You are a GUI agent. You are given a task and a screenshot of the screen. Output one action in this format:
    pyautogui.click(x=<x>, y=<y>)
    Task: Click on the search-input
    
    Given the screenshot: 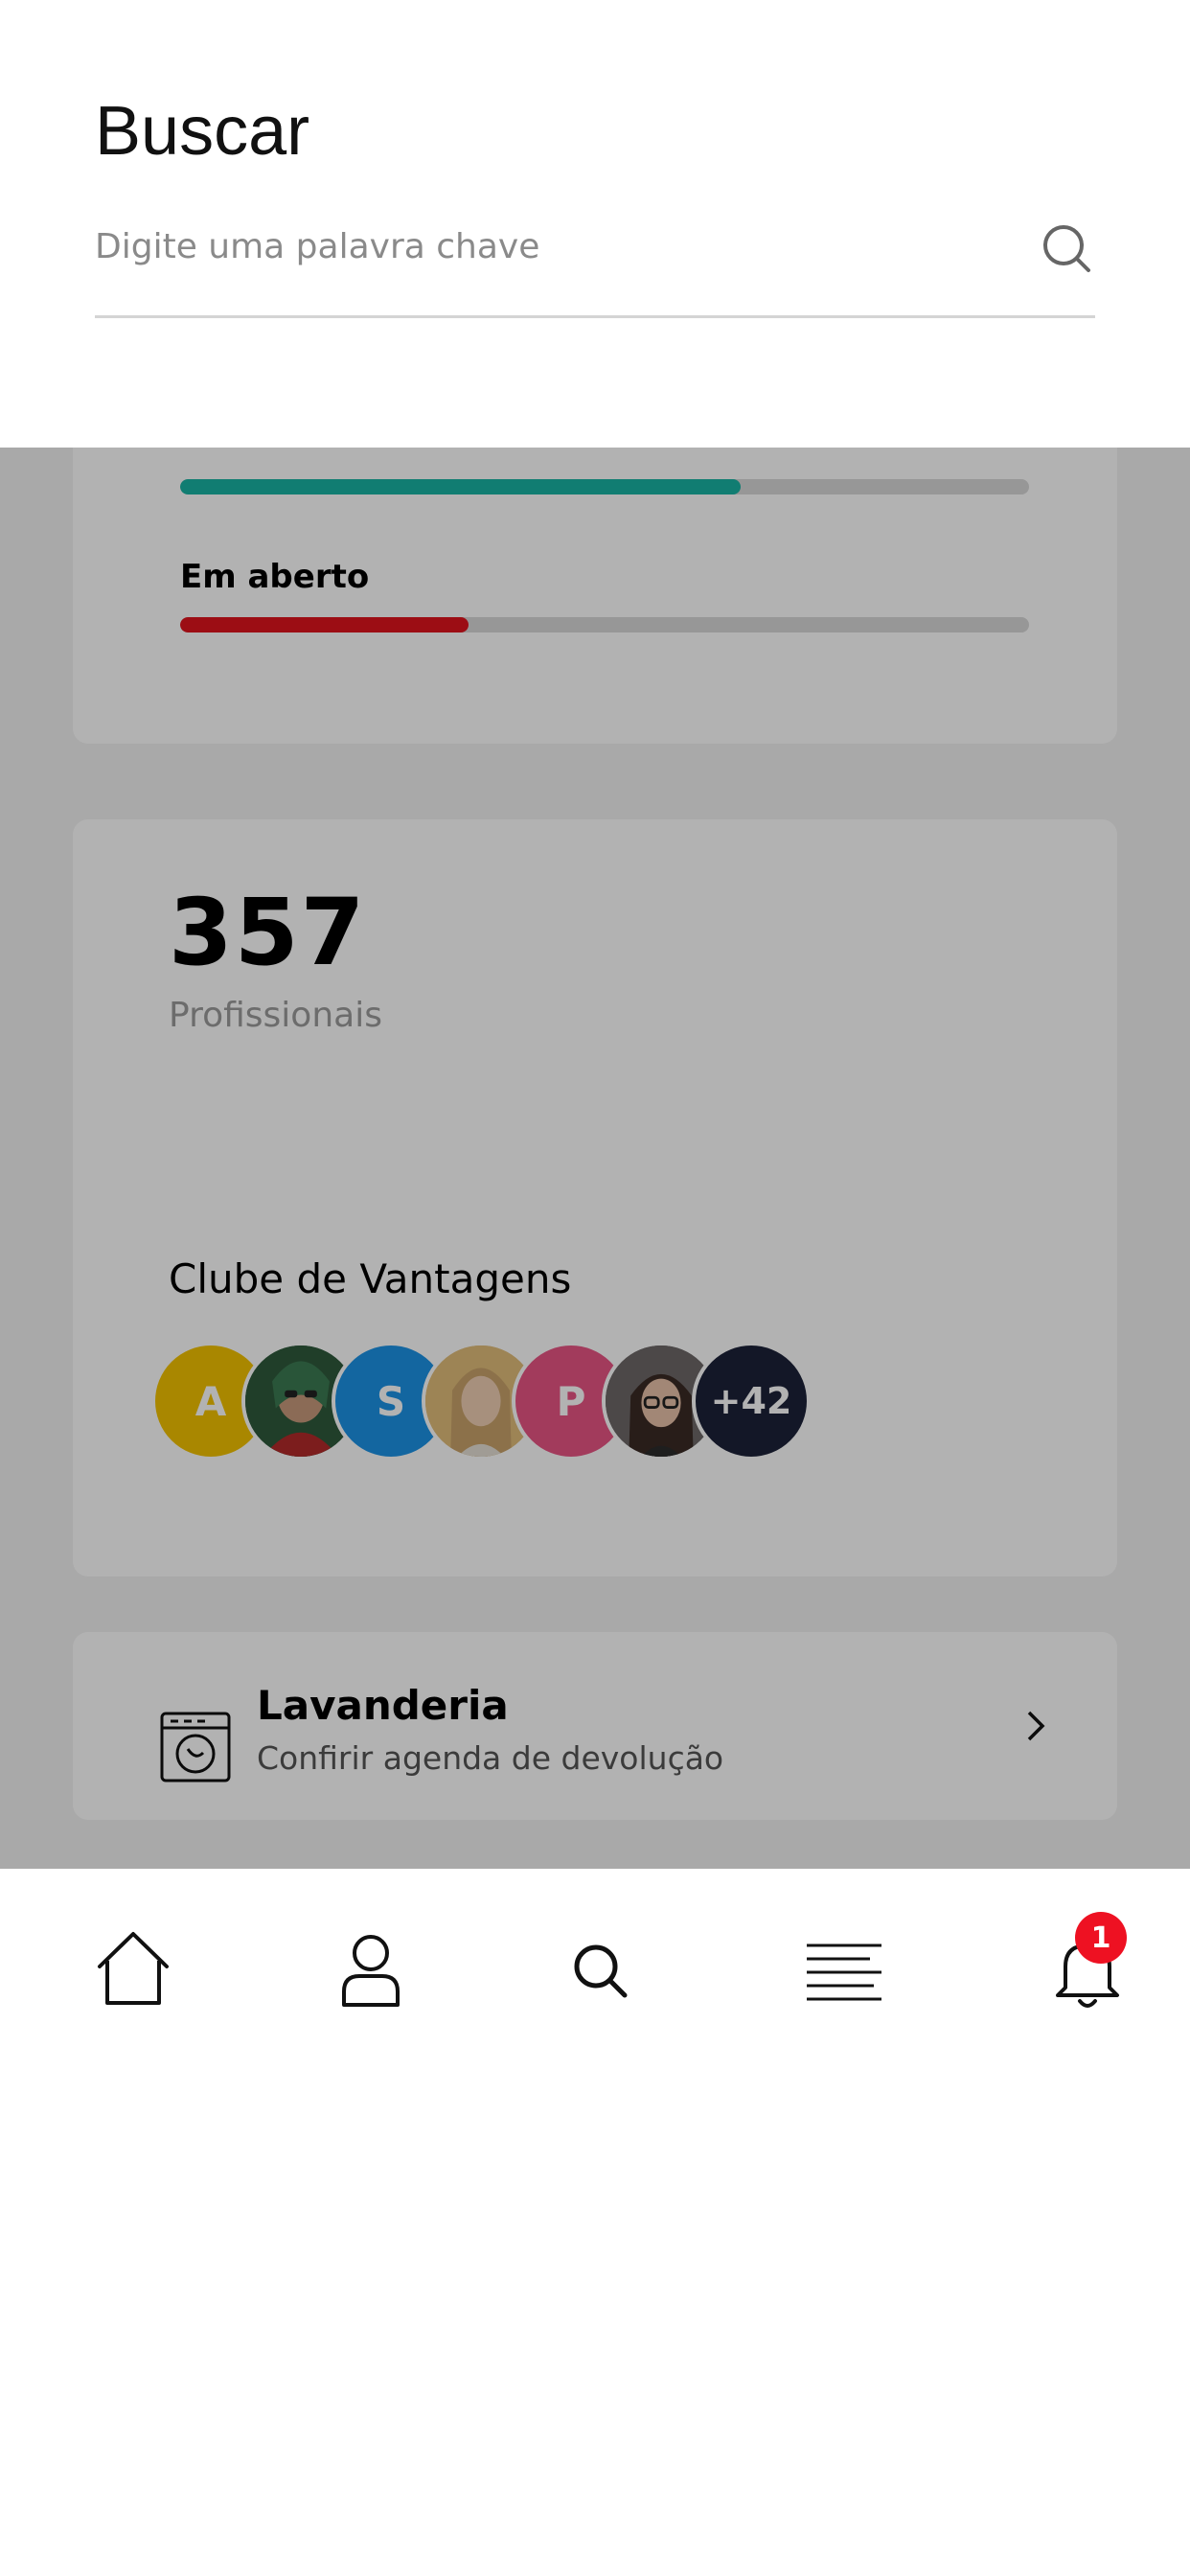 What is the action you would take?
    pyautogui.click(x=555, y=246)
    